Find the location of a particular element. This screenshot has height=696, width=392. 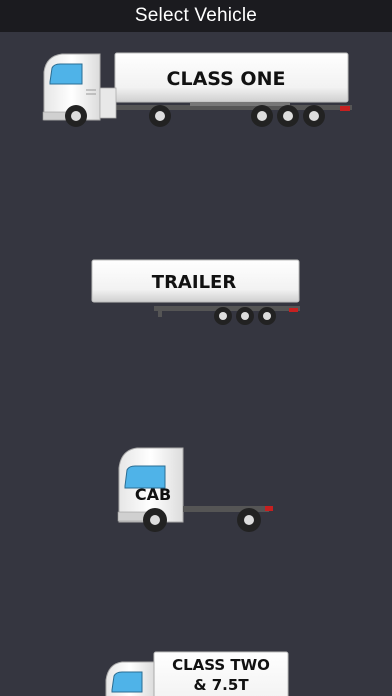

class-one-truck-illustration: CLASS ONE is located at coordinates (197, 89).